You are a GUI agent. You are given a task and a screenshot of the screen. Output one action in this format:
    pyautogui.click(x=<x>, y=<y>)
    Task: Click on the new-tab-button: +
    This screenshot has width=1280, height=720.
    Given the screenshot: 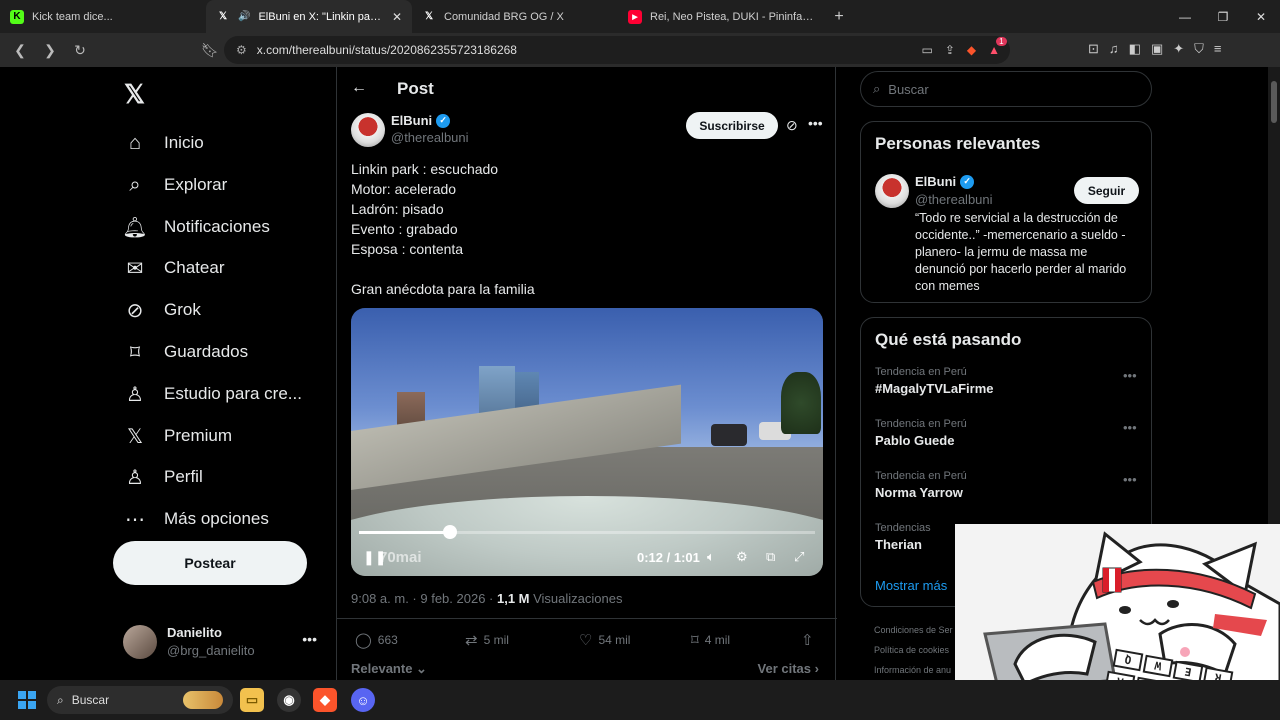 What is the action you would take?
    pyautogui.click(x=839, y=17)
    